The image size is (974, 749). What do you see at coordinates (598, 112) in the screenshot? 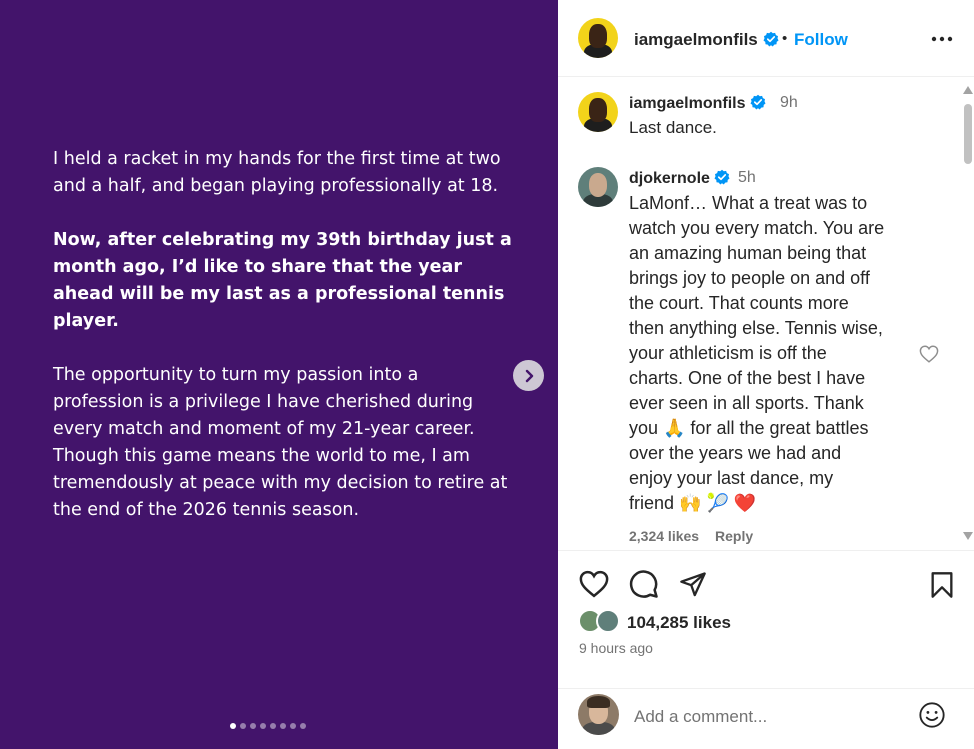
I see `caption-avatar` at bounding box center [598, 112].